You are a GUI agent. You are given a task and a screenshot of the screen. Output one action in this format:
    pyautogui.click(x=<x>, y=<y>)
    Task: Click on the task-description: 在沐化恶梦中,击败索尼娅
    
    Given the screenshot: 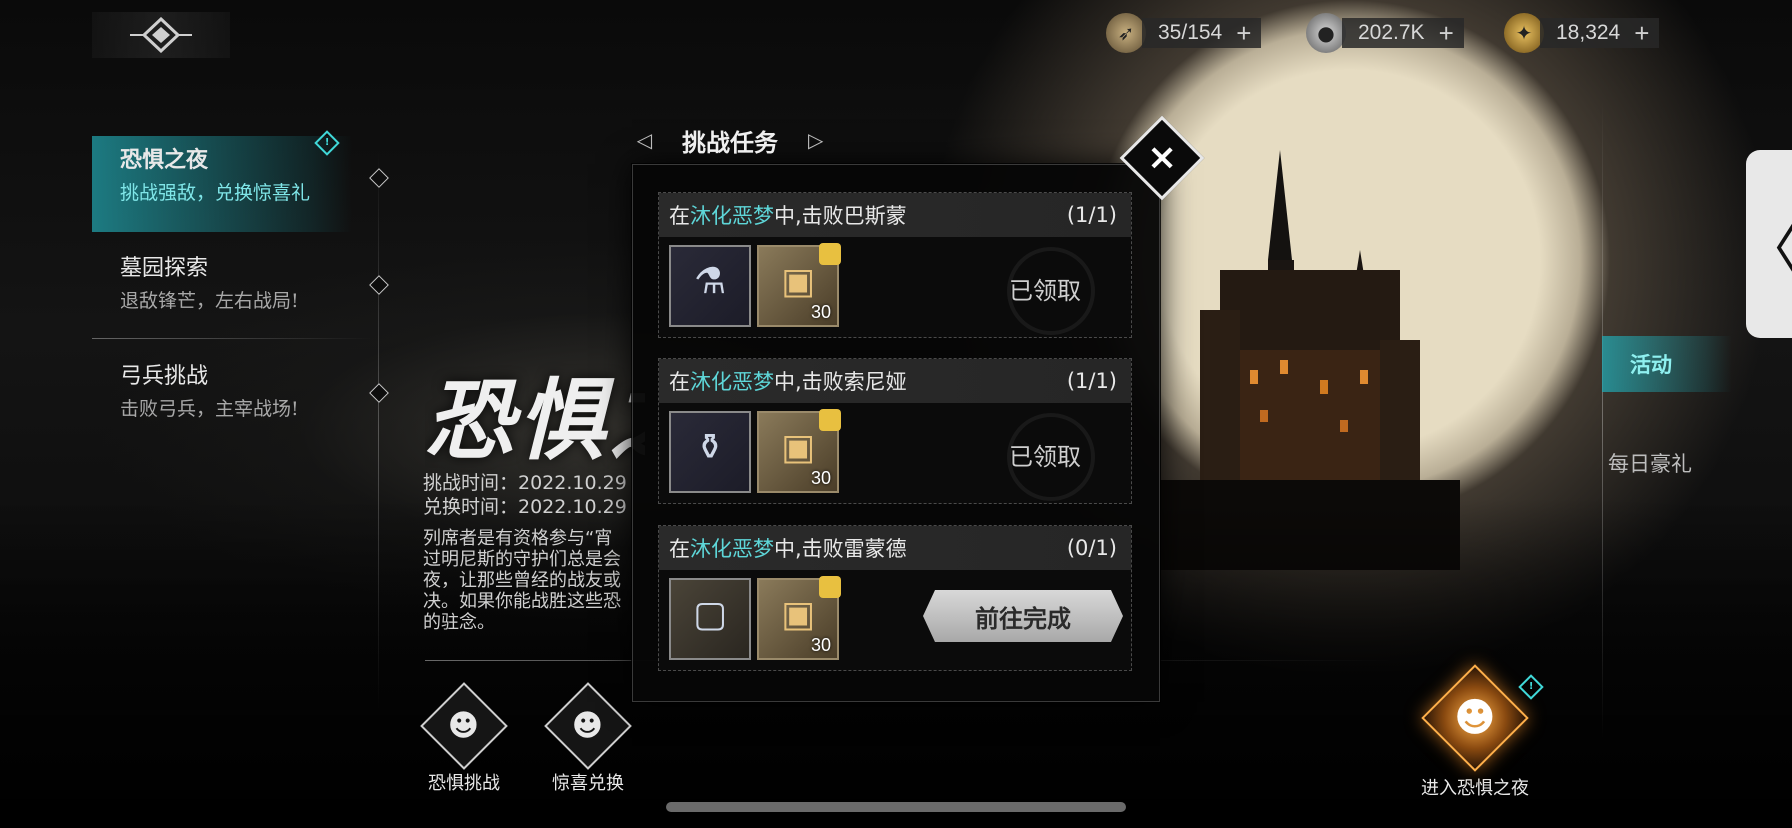 What is the action you would take?
    pyautogui.click(x=788, y=382)
    